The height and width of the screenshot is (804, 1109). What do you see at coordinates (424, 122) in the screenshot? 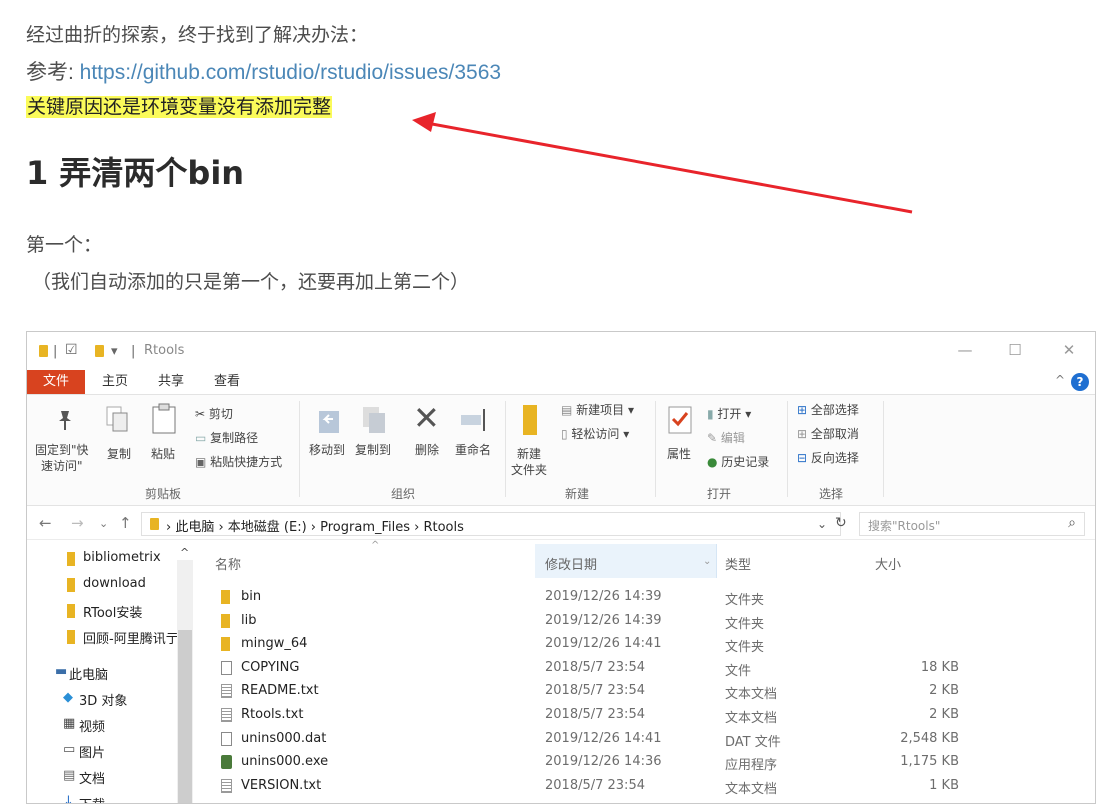
I see `arrow-head` at bounding box center [424, 122].